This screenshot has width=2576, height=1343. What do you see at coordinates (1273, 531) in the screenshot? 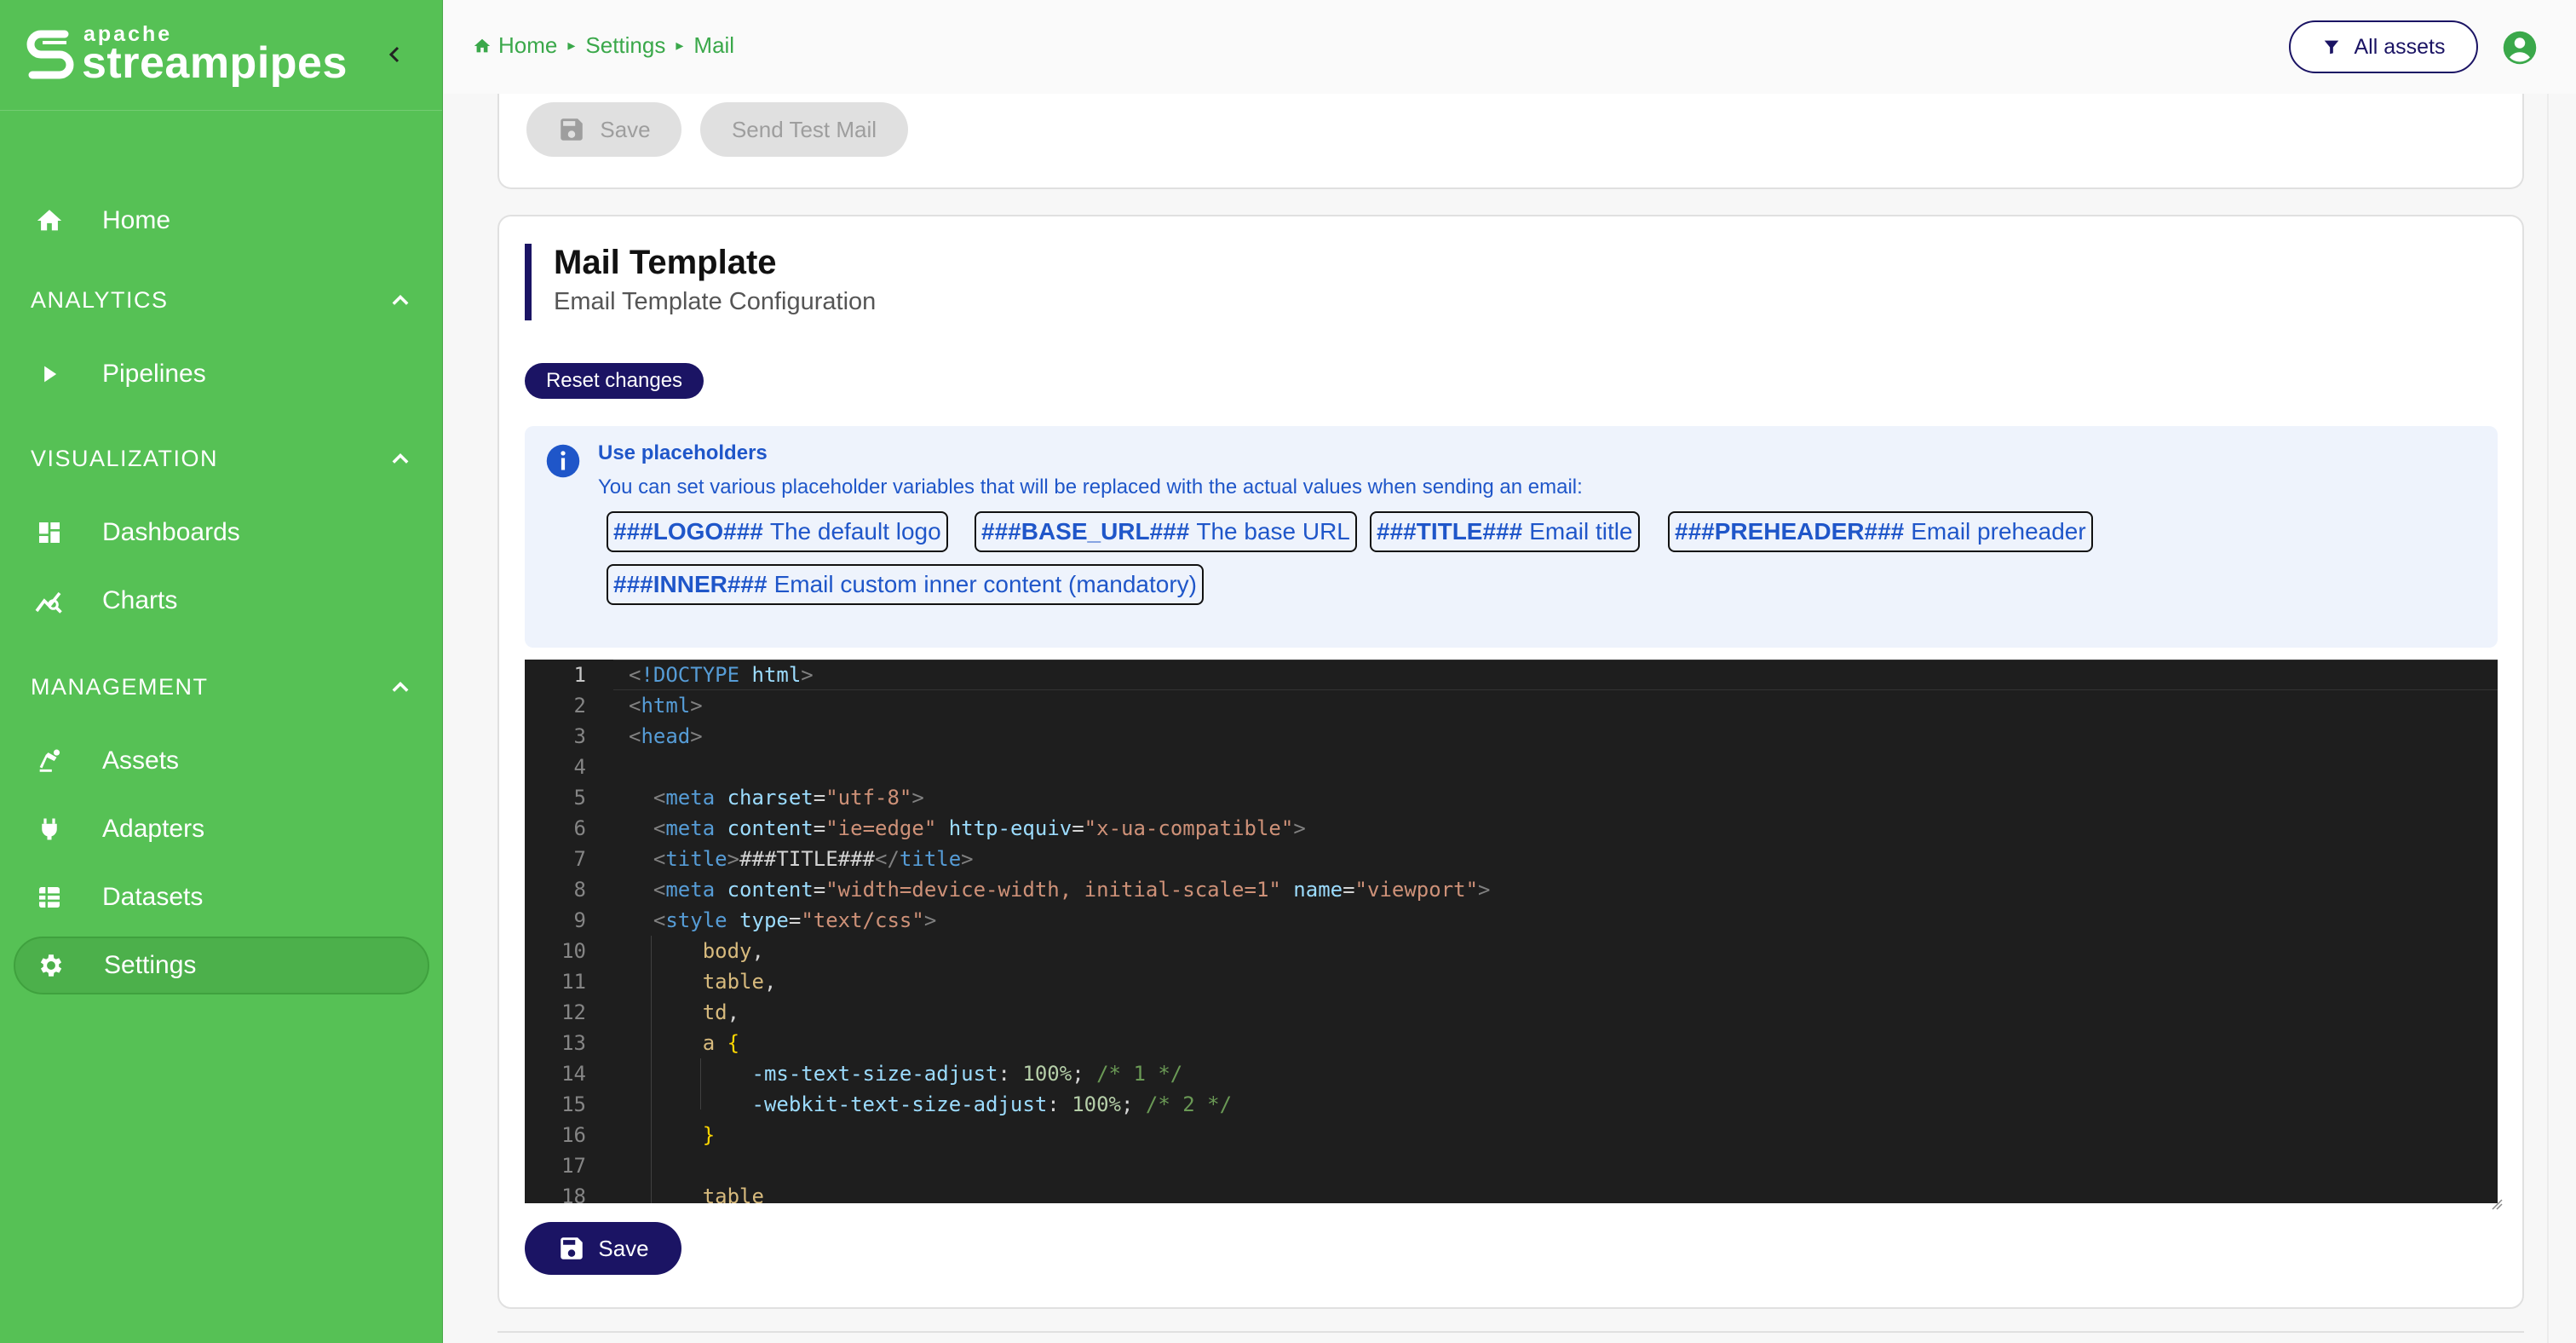
I see `placeholder-desc: The base URL` at bounding box center [1273, 531].